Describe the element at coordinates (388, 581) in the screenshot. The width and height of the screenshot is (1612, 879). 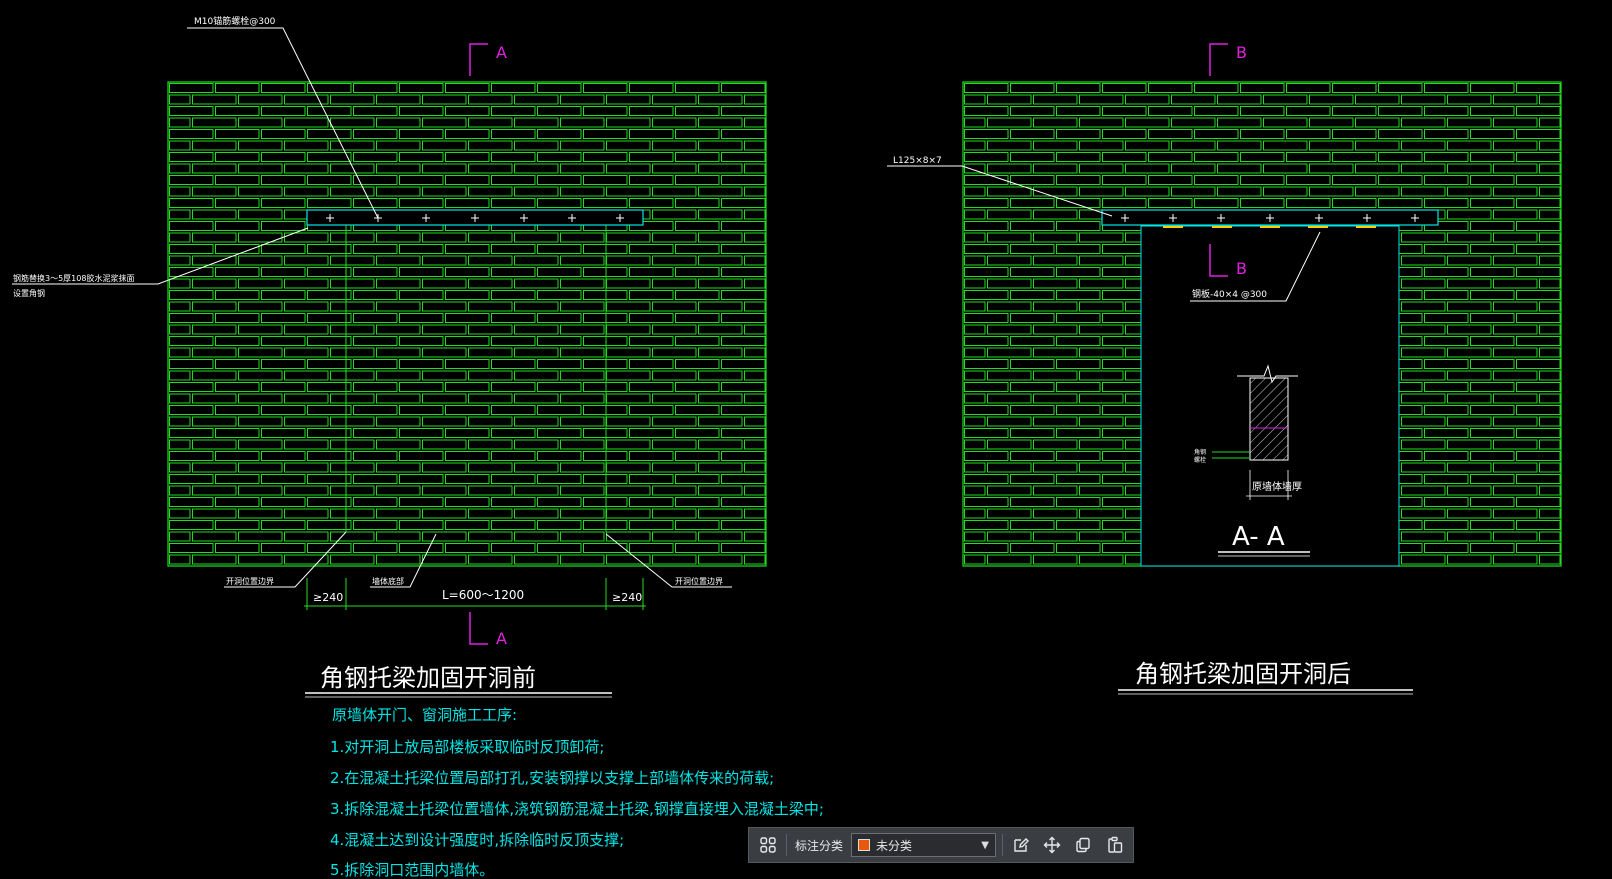
I see `label-bottom-mid: 墙体底部` at that location.